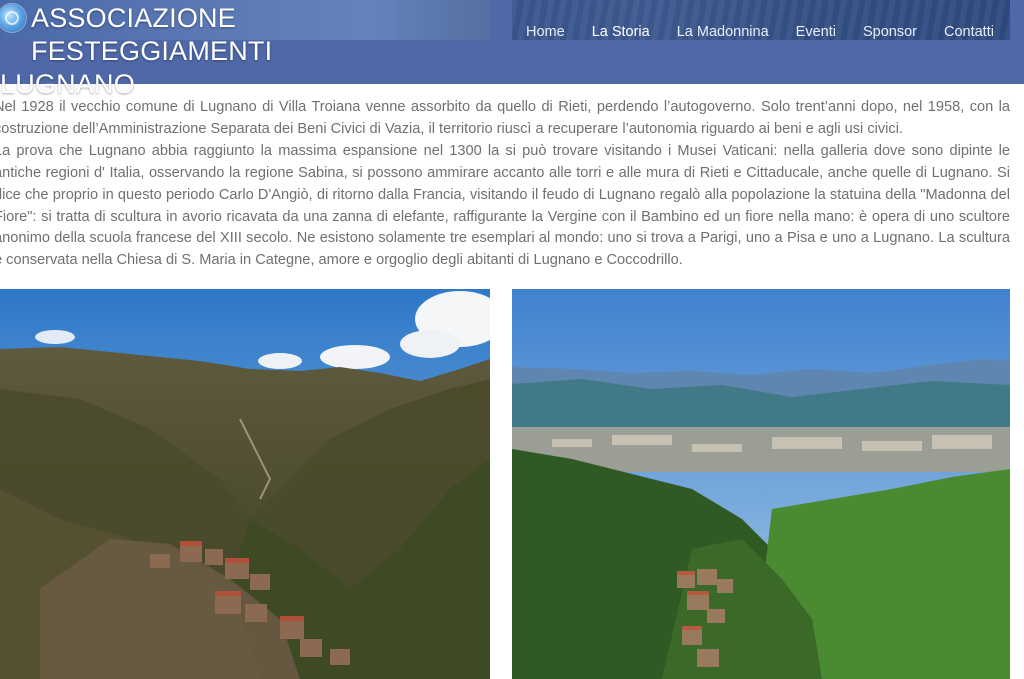 Image resolution: width=1024 pixels, height=679 pixels. I want to click on nav-item-la-madonnina: La Madonnina, so click(723, 34).